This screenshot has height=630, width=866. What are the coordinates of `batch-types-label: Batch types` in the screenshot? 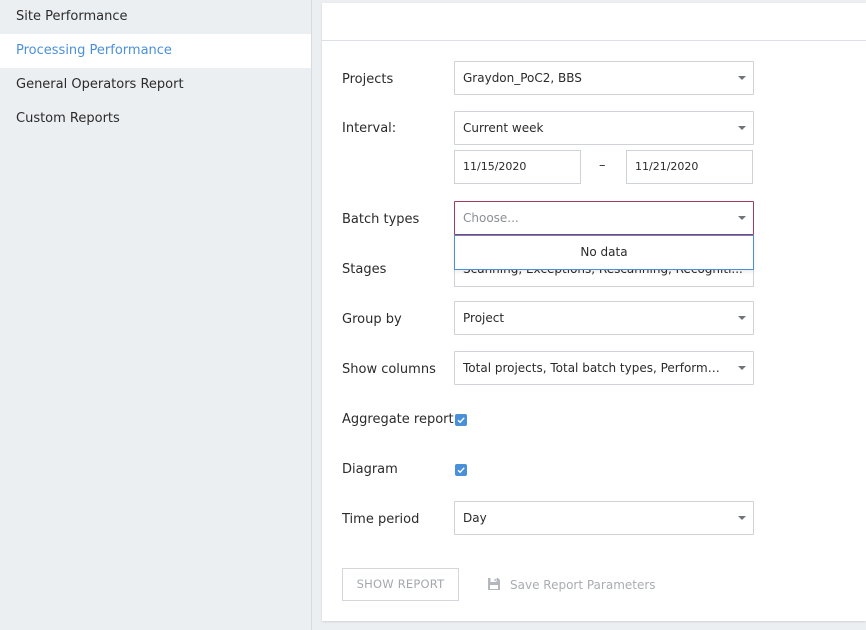 It's located at (381, 219).